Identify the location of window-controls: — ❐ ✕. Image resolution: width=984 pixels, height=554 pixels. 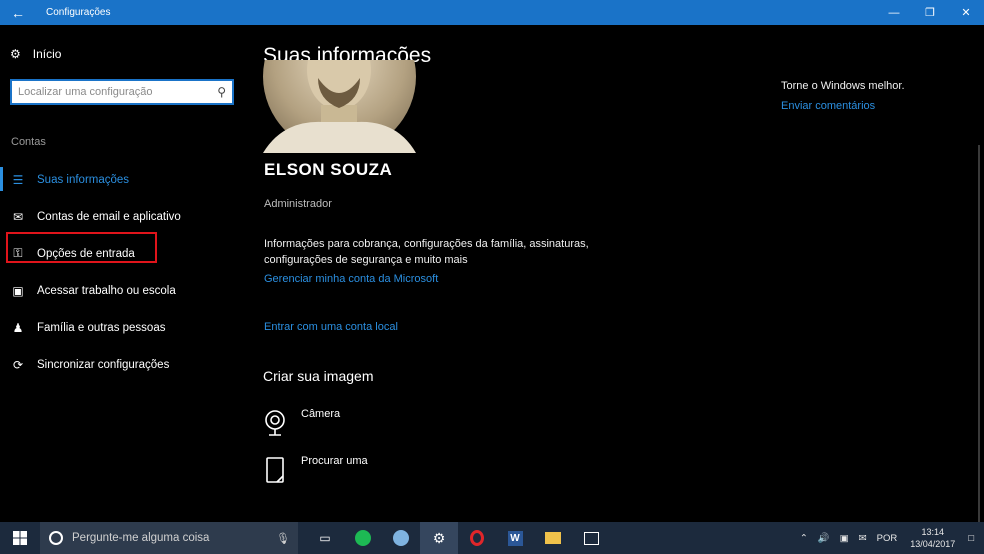
(930, 12).